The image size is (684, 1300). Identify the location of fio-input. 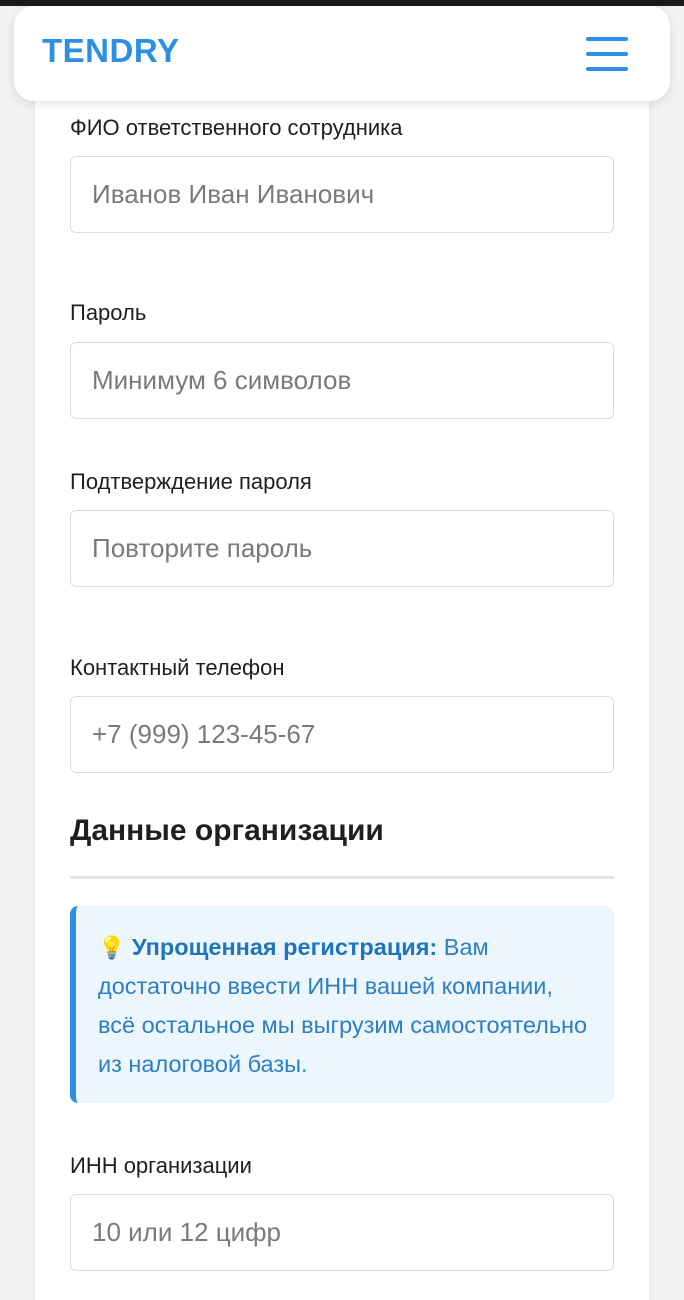
(342, 194).